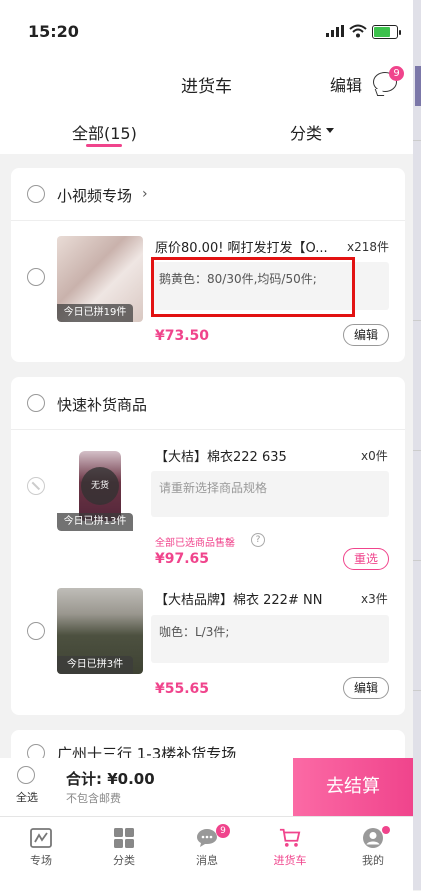 This screenshot has height=891, width=421. Describe the element at coordinates (207, 838) in the screenshot. I see `message-icon` at that location.